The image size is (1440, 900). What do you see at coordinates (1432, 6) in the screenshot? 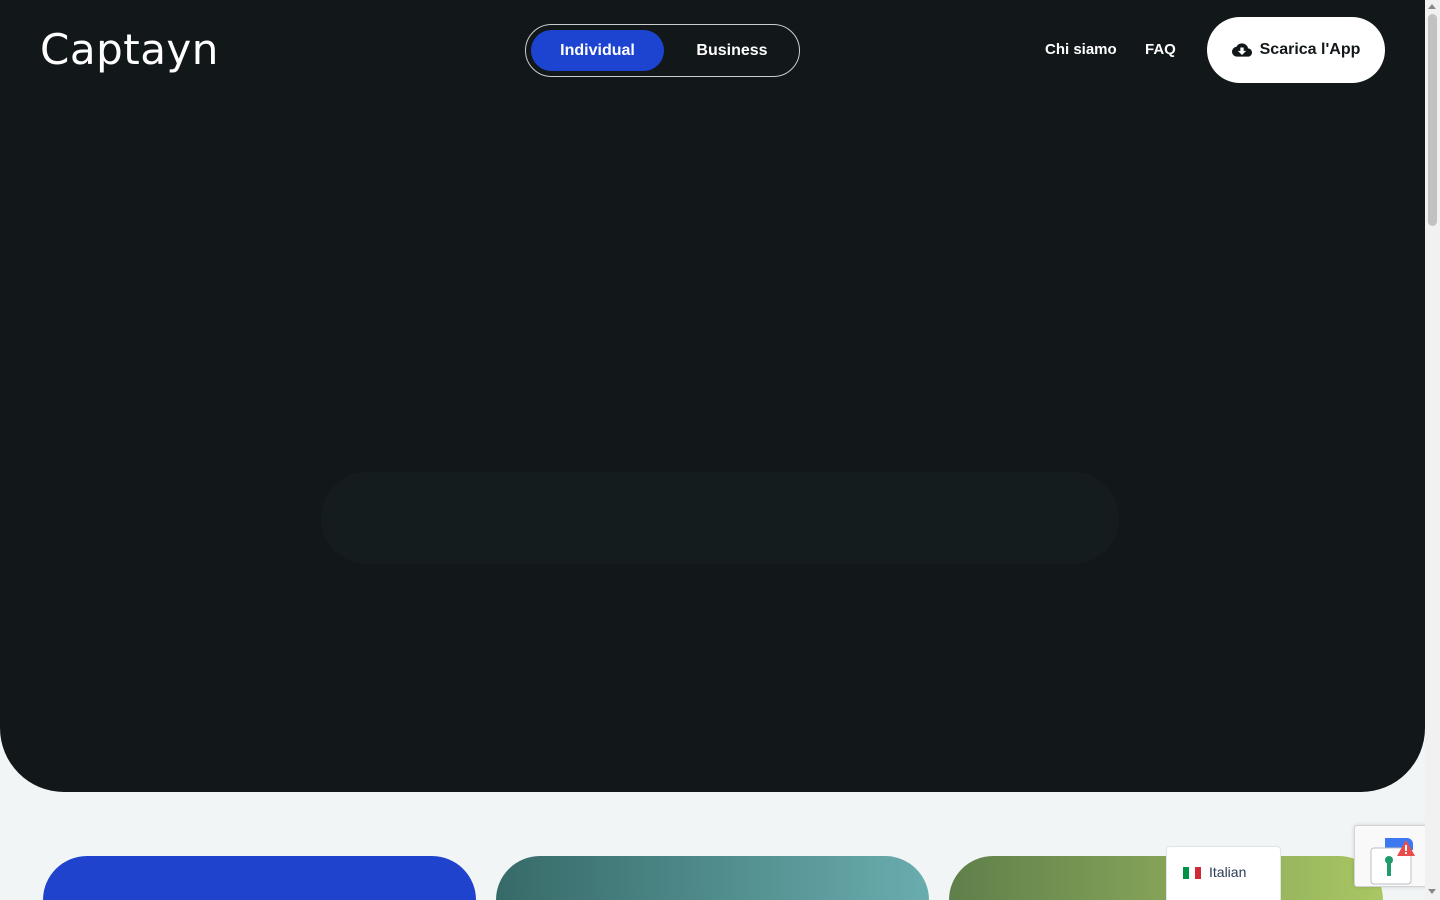
I see `scroll-up-icon` at bounding box center [1432, 6].